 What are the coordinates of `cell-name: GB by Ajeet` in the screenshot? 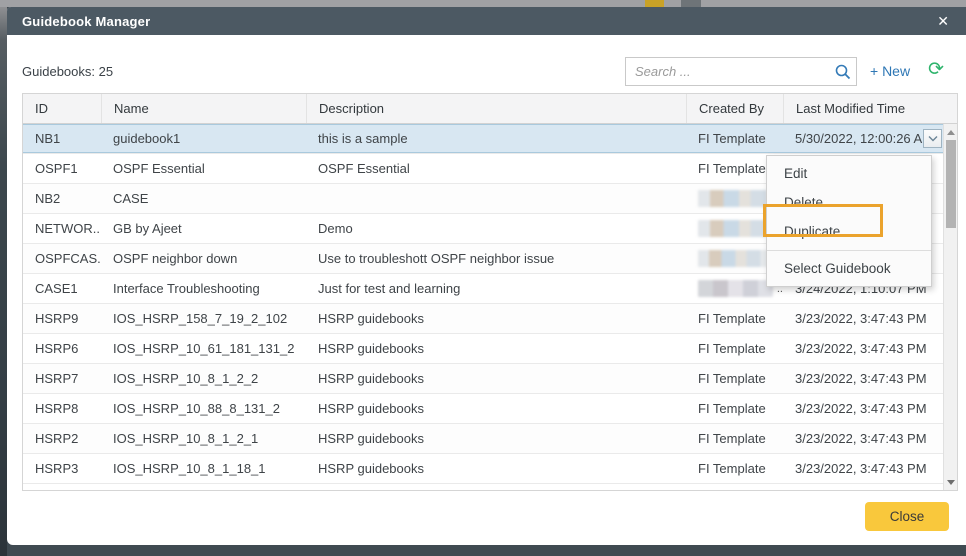 It's located at (147, 228).